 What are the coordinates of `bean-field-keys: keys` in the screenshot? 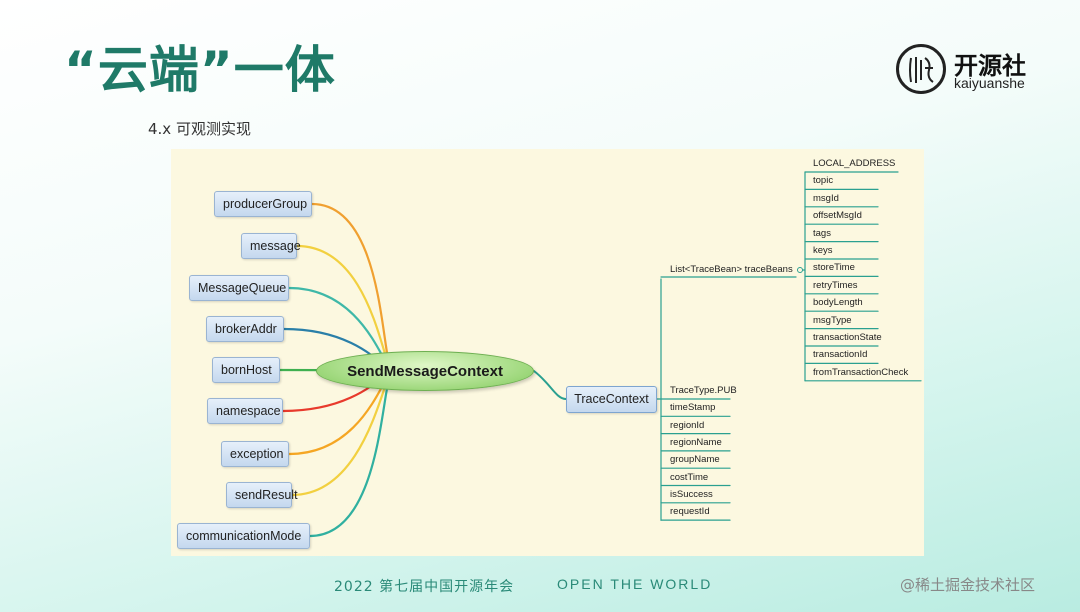 It's located at (823, 250).